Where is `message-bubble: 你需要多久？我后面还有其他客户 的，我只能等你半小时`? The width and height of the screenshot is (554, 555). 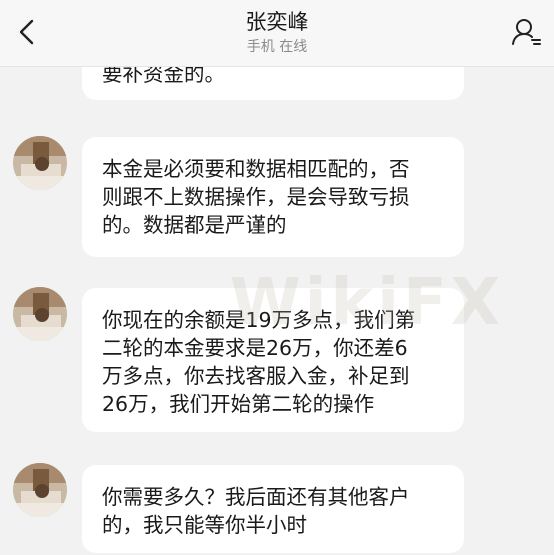
message-bubble: 你需要多久？我后面还有其他客户 的，我只能等你半小时 is located at coordinates (273, 509).